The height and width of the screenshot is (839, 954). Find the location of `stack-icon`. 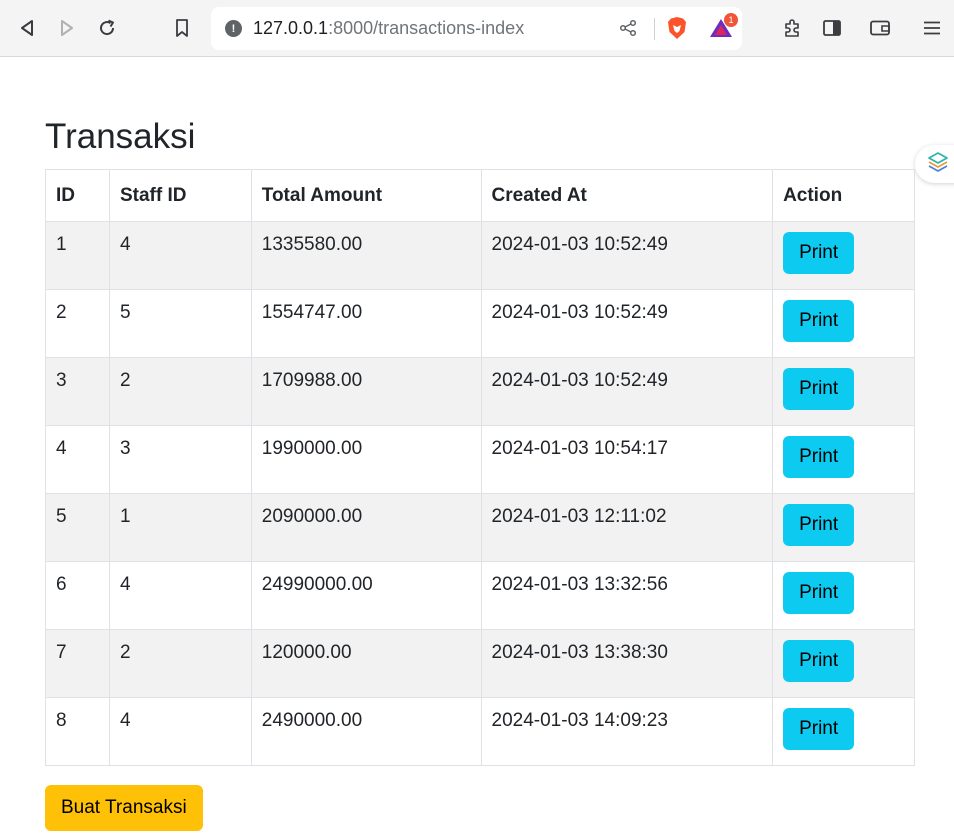

stack-icon is located at coordinates (938, 164).